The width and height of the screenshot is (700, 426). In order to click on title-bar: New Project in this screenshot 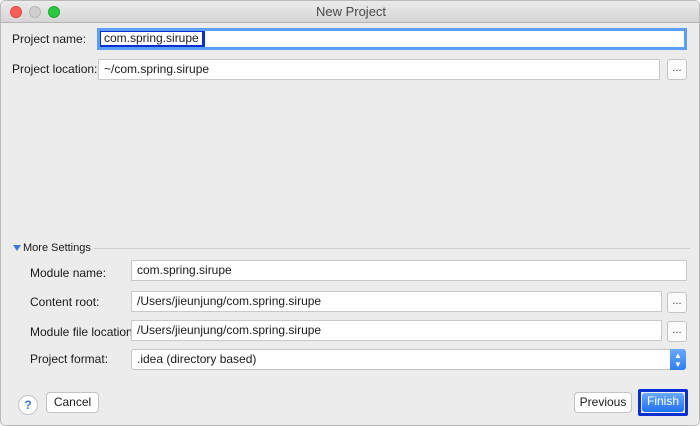, I will do `click(350, 12)`.